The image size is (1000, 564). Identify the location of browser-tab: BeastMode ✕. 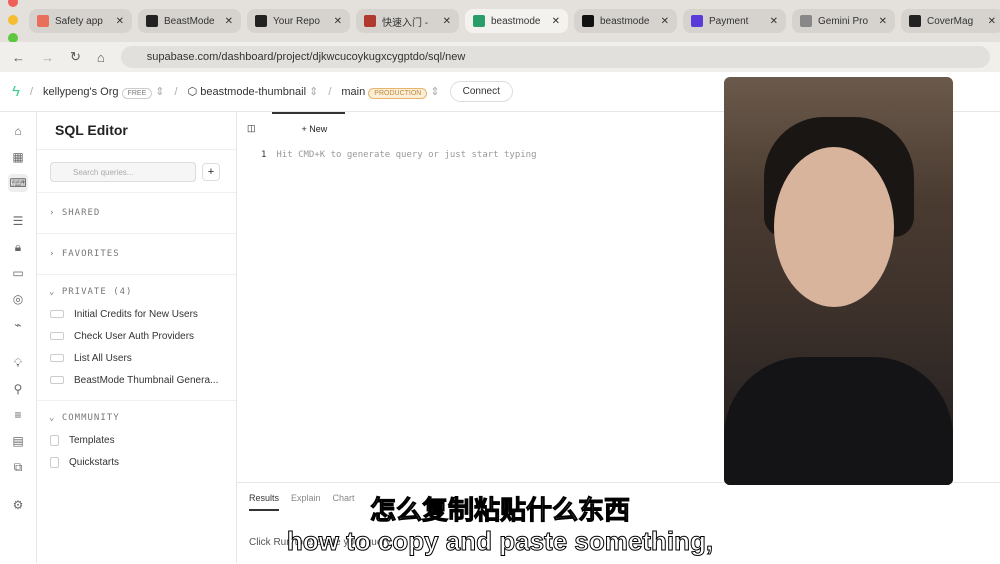
(189, 21).